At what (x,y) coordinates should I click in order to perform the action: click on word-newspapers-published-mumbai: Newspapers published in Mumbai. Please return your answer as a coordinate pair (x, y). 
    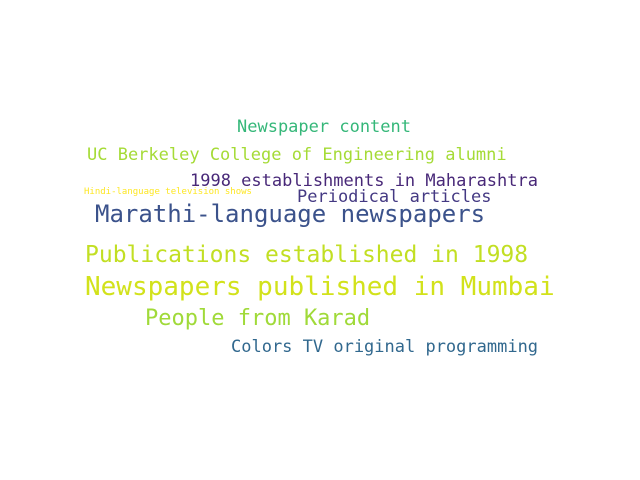
    Looking at the image, I should click on (320, 287).